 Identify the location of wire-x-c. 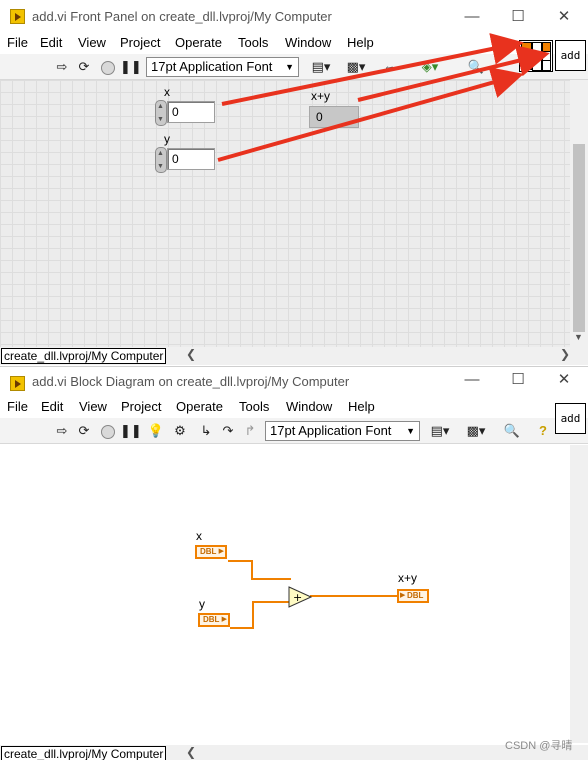
(271, 579).